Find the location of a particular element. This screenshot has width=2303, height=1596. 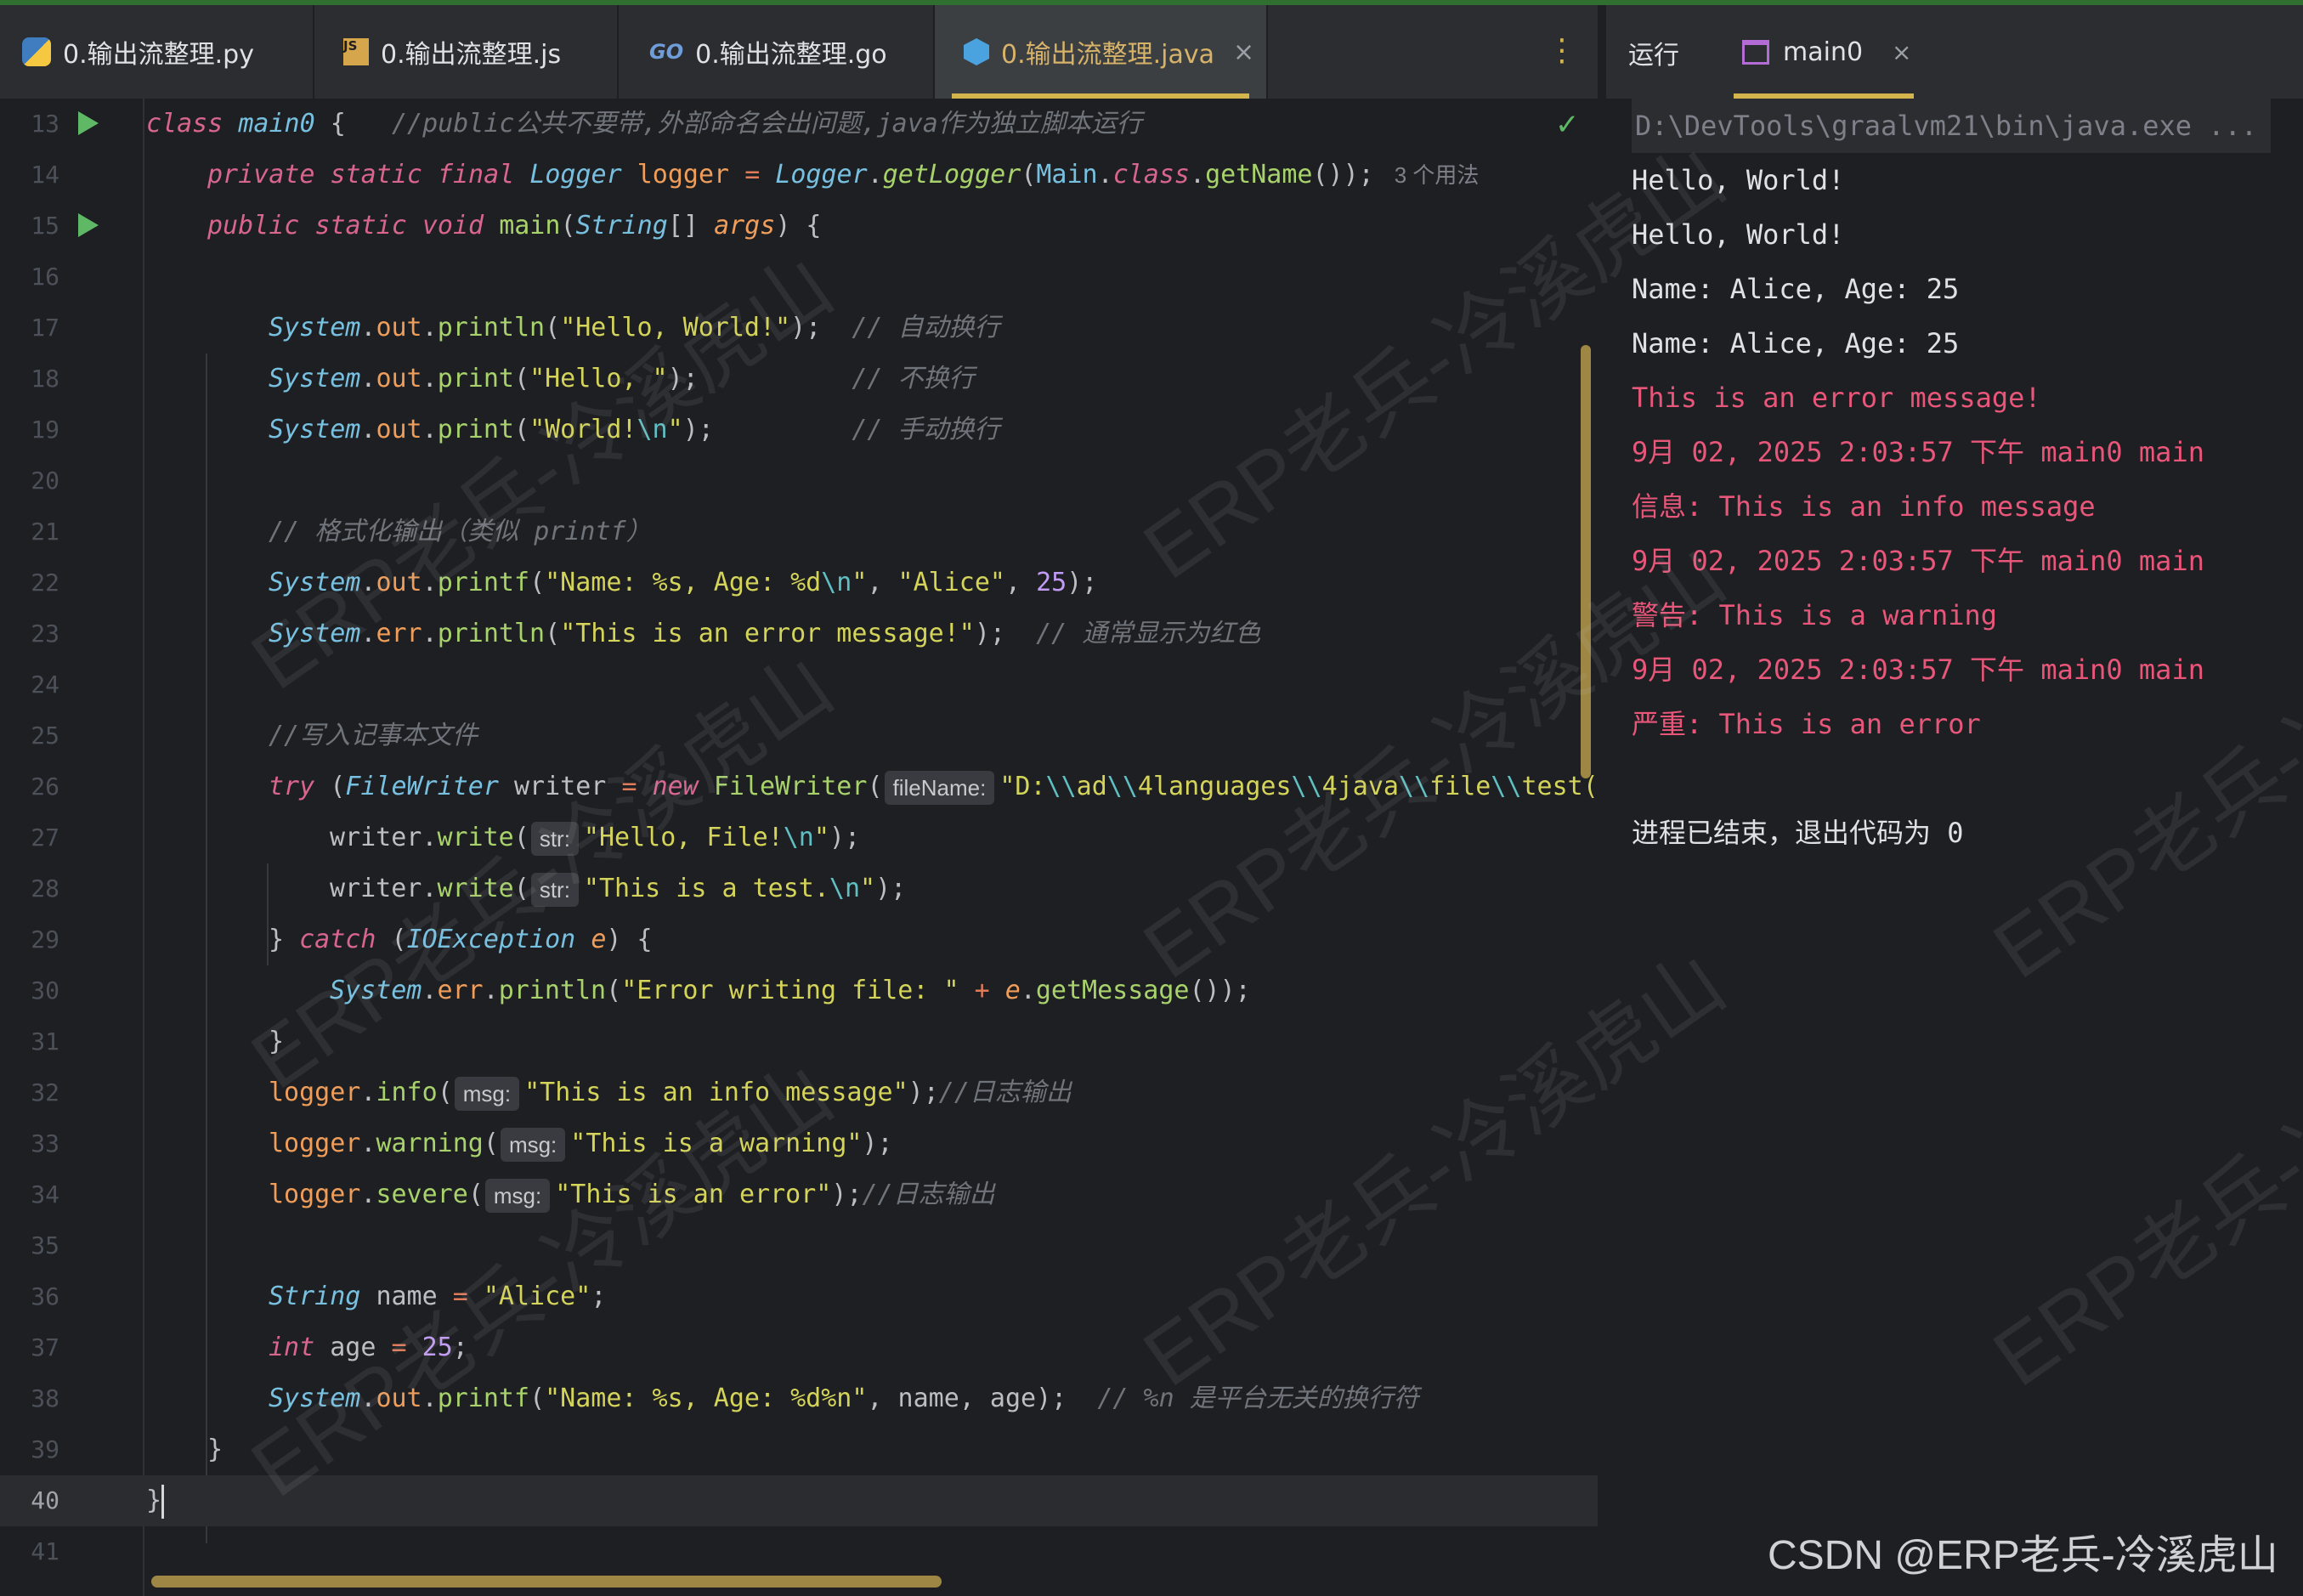

code-comment: //public公共不要带,外部命名会出问题,java作为独立脚本运行 is located at coordinates (767, 124).